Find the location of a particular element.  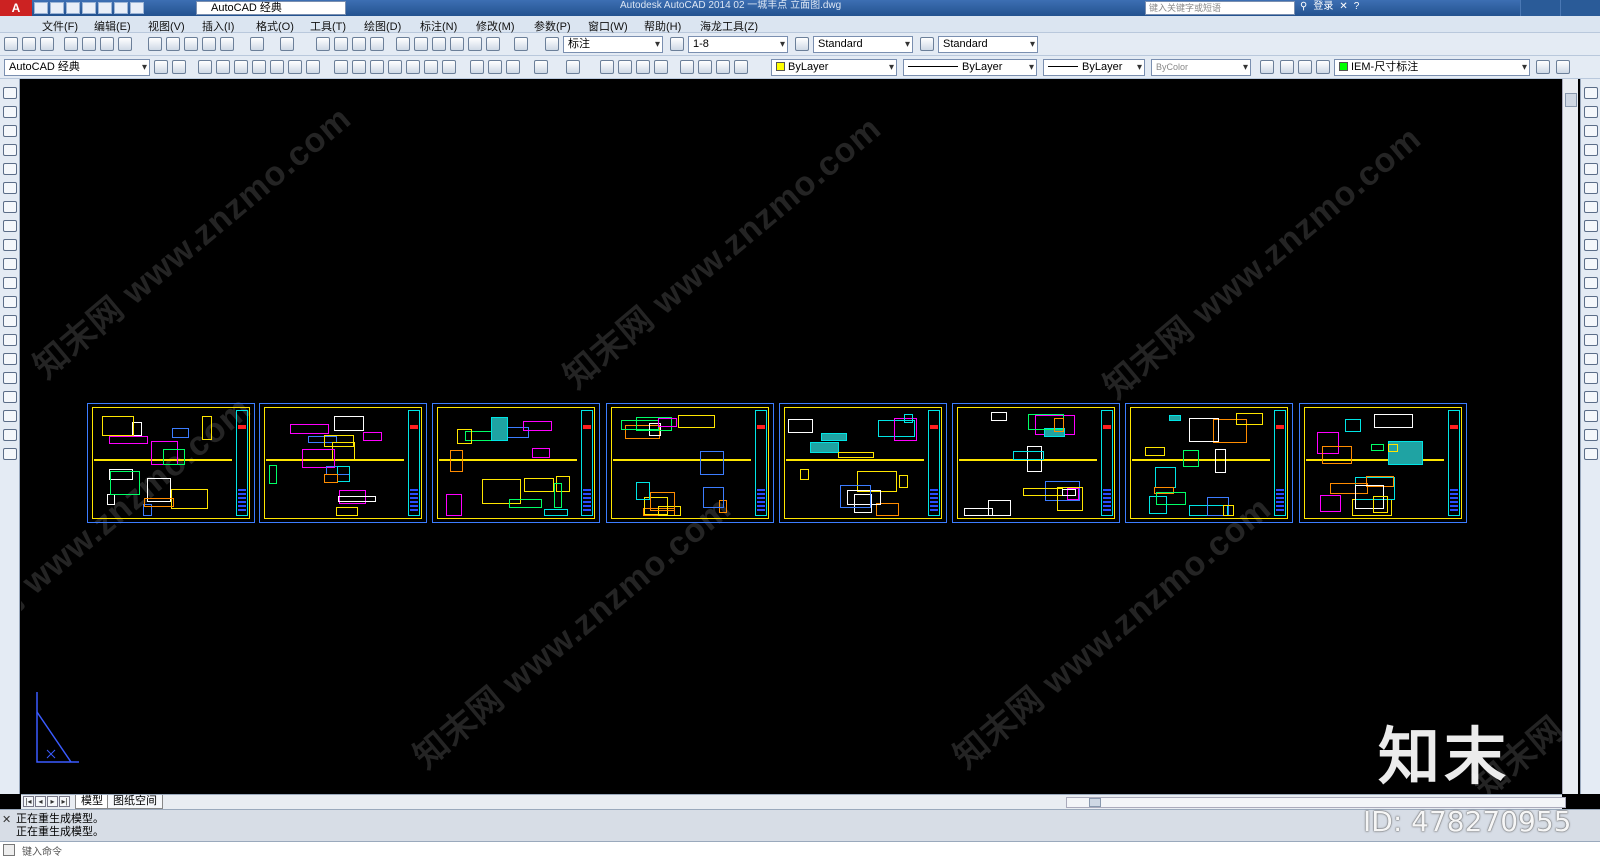

table-style-select: Standard is located at coordinates (863, 44).